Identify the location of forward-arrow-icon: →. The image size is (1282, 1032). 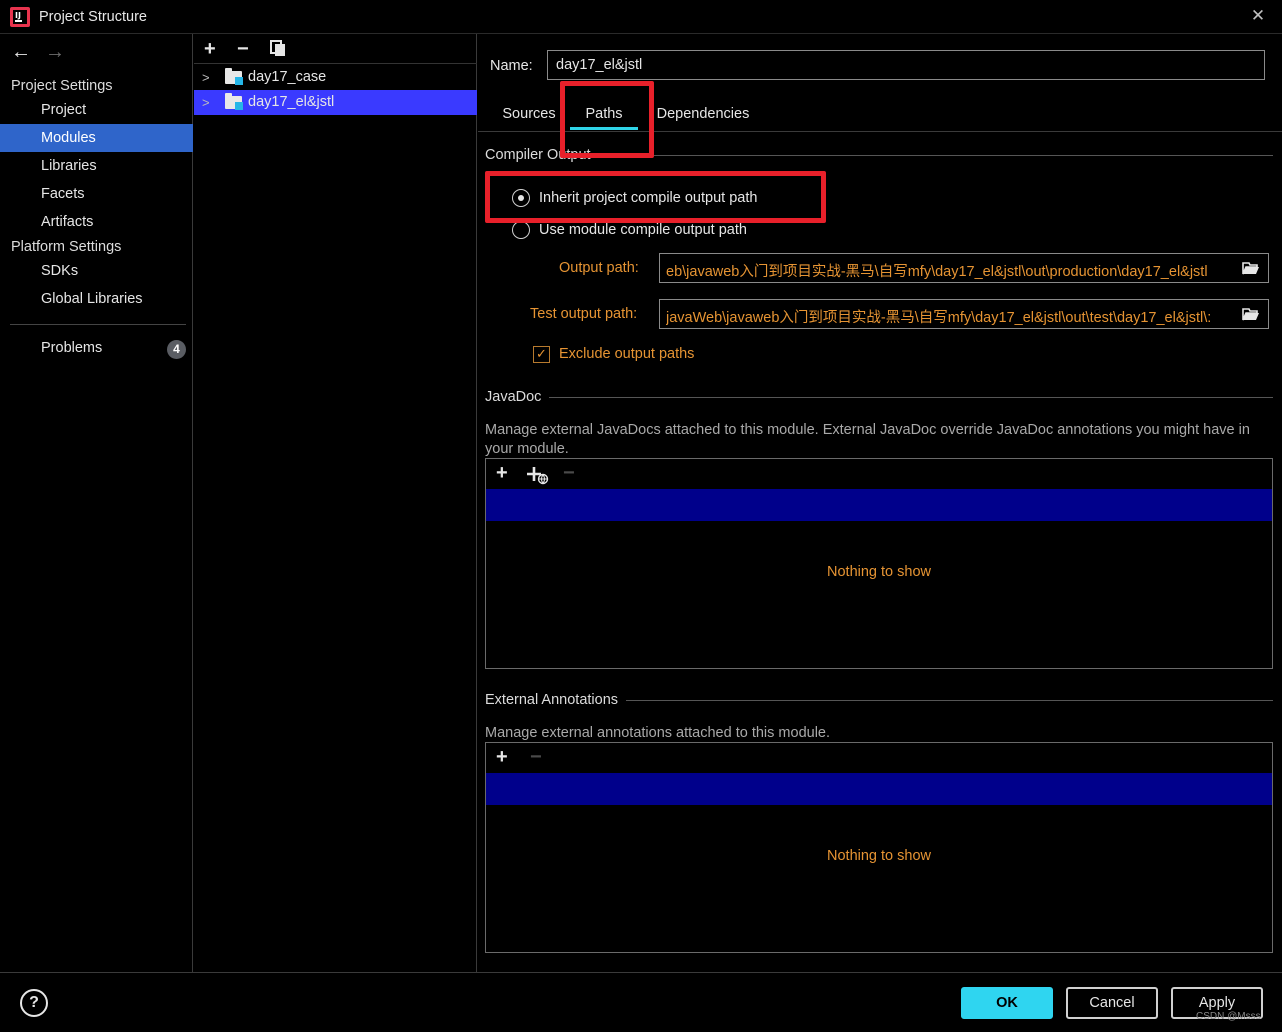
(55, 52).